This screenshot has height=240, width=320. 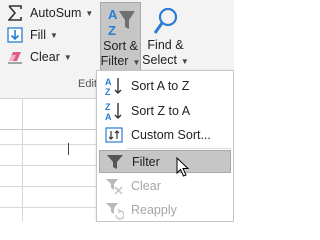 What do you see at coordinates (15, 35) in the screenshot?
I see `fill-down-icon` at bounding box center [15, 35].